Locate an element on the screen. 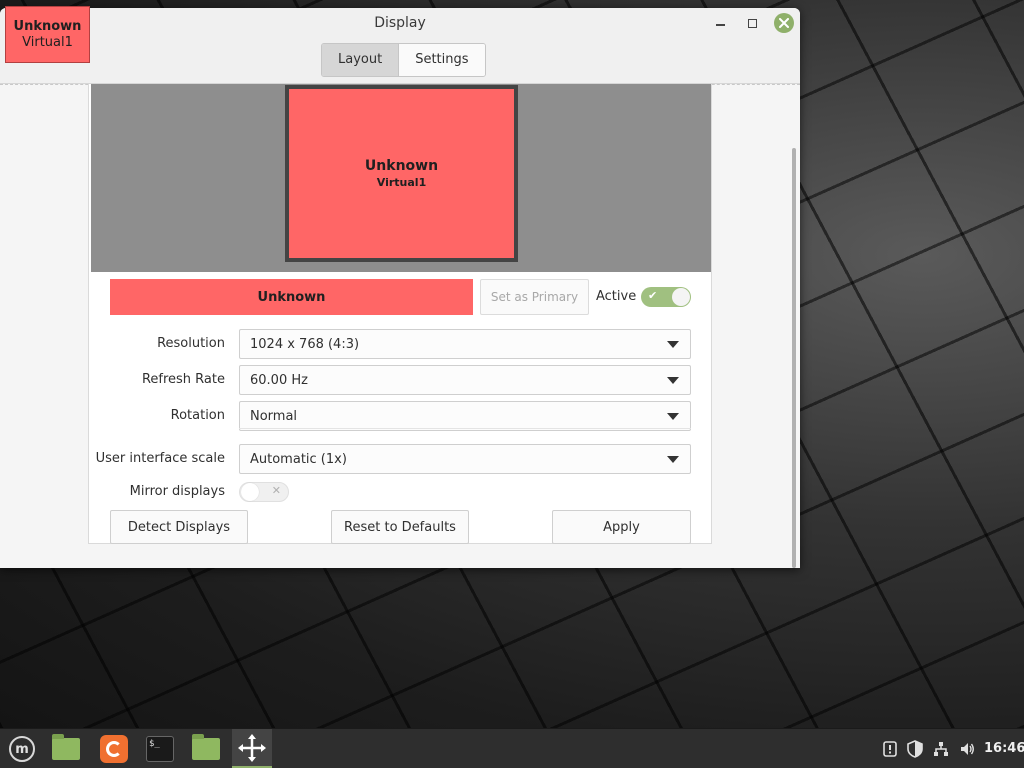 The height and width of the screenshot is (768, 1024). ui-scale-value: Automatic (1x) is located at coordinates (298, 459).